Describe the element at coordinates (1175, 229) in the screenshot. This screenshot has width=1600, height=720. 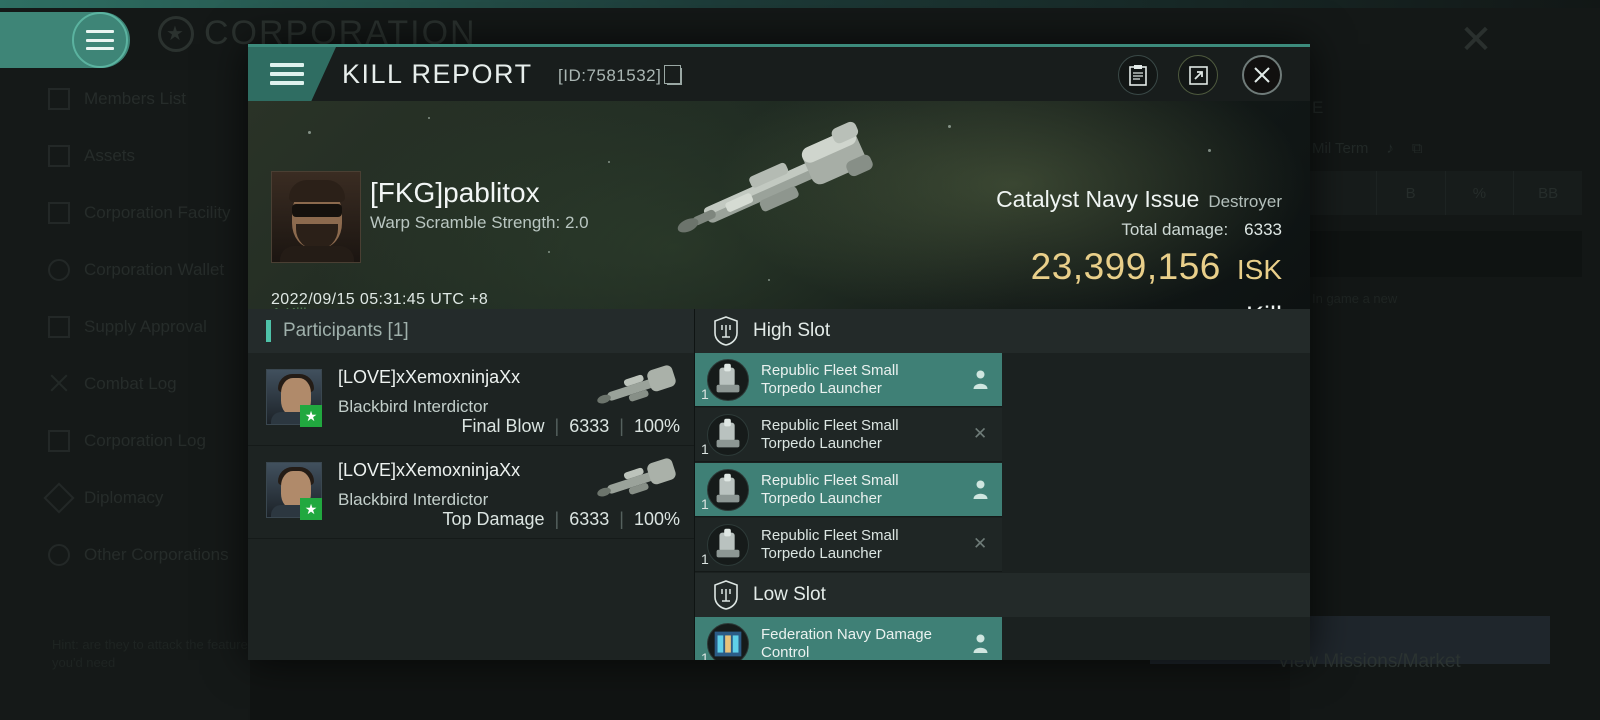
I see `total-damage-label: Total damage:` at that location.